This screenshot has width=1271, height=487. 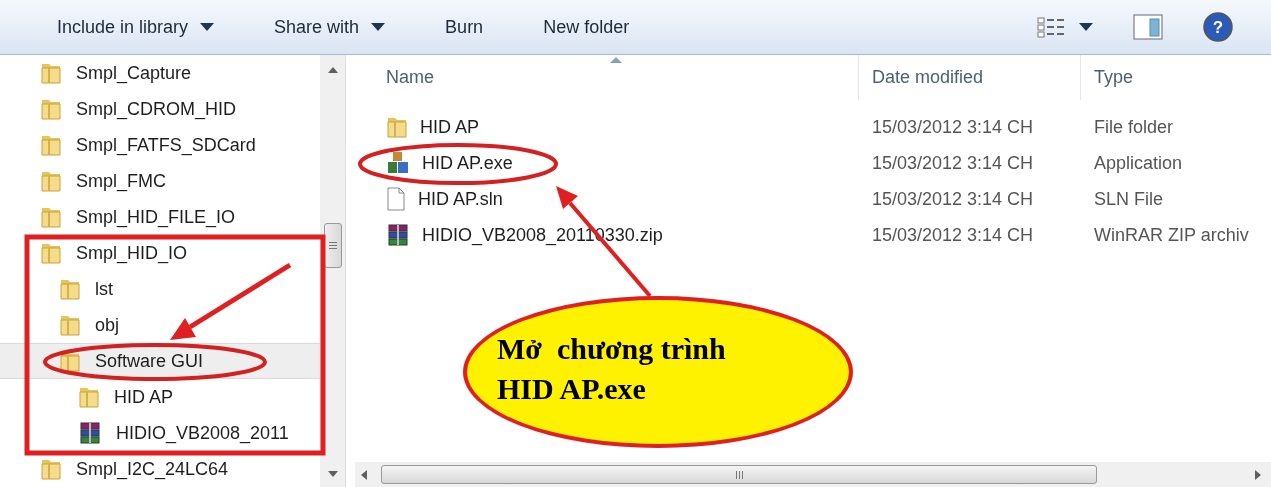 What do you see at coordinates (1134, 127) in the screenshot?
I see `type-cell-text: File folder` at bounding box center [1134, 127].